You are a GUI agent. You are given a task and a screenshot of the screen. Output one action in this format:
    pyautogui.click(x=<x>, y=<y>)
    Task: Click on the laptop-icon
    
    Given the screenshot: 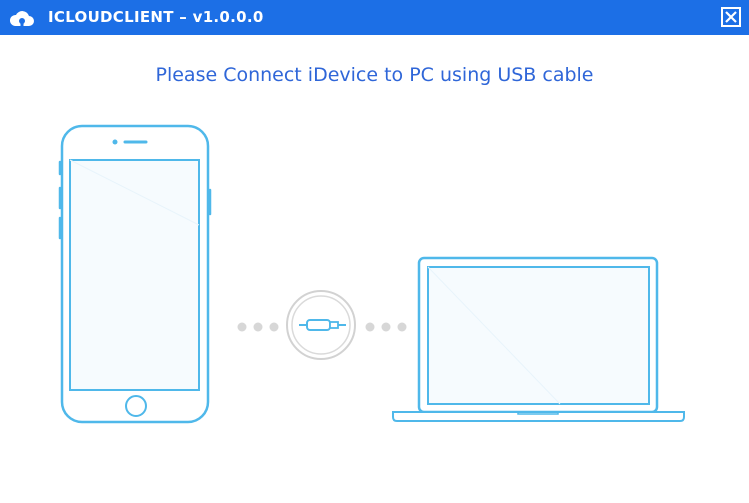 What is the action you would take?
    pyautogui.click(x=538, y=339)
    